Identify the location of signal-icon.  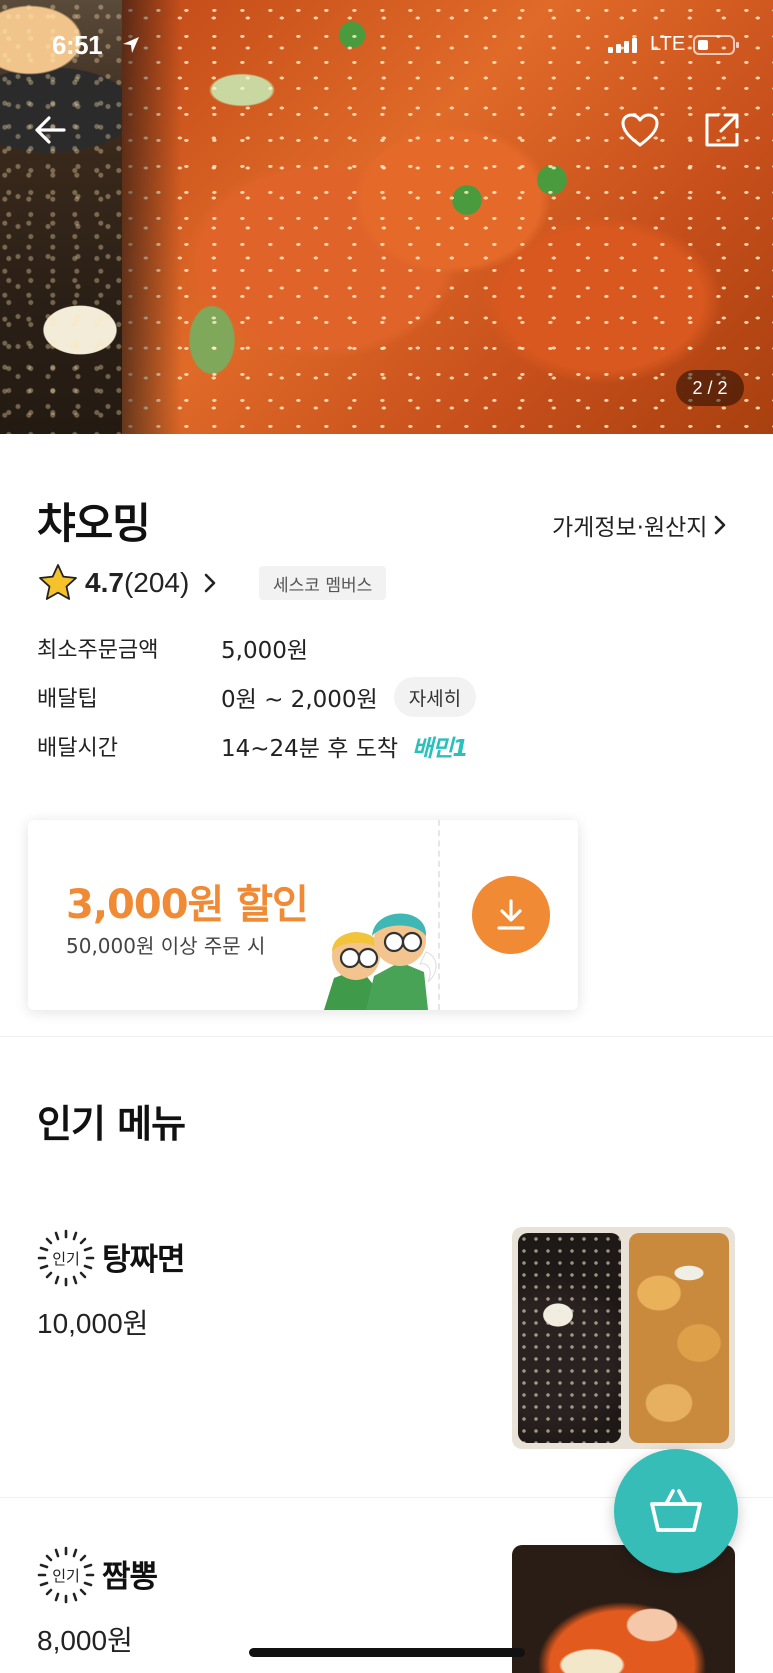
(622, 45).